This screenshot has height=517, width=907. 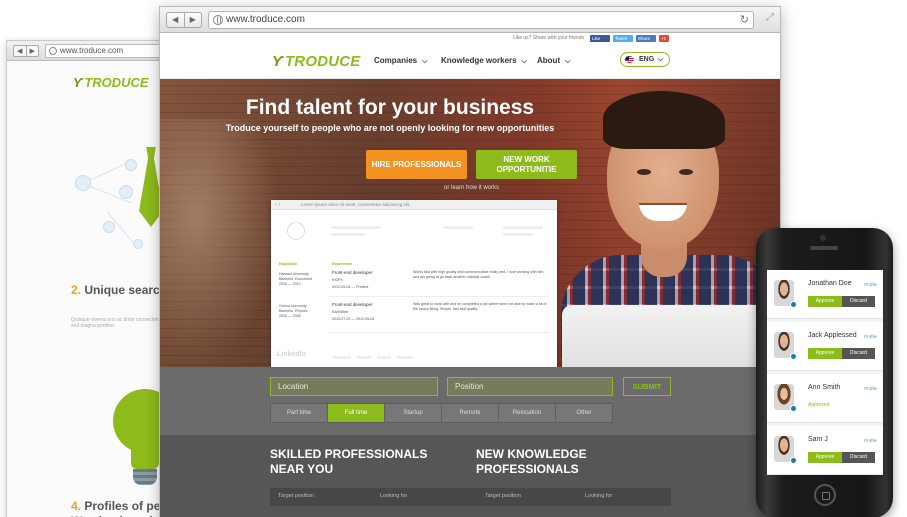 I want to click on lightbulb-base, so click(x=145, y=477).